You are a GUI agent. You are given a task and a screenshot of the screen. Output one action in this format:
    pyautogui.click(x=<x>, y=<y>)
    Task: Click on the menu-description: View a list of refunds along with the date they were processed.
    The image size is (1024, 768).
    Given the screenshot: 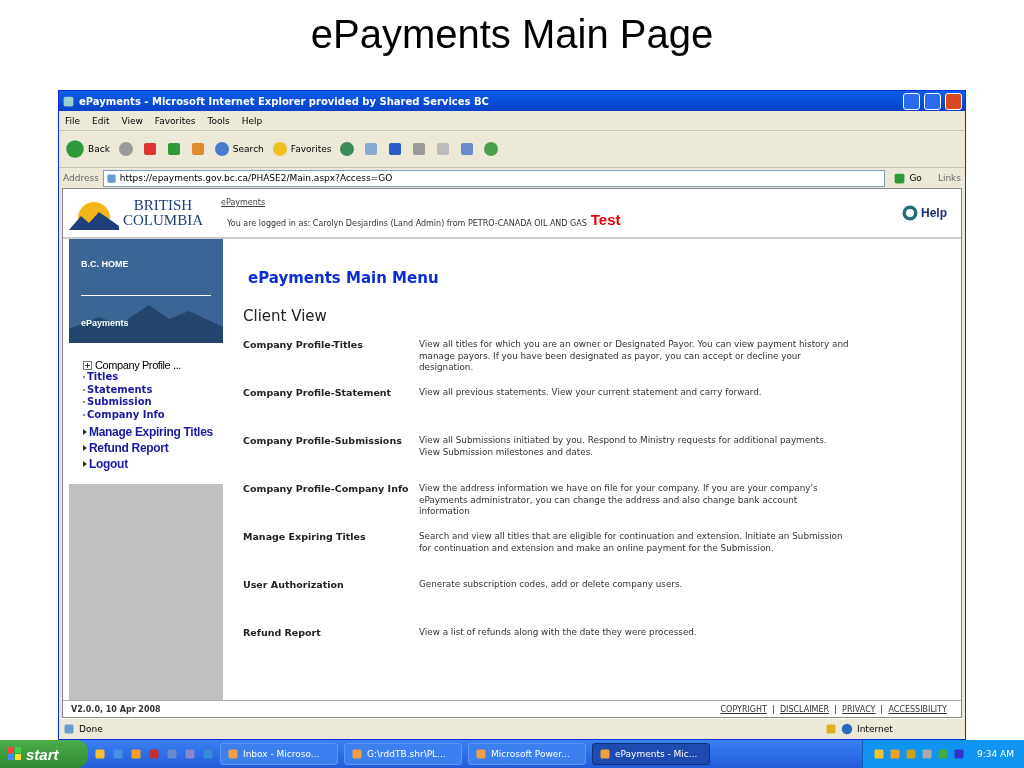 What is the action you would take?
    pyautogui.click(x=558, y=633)
    